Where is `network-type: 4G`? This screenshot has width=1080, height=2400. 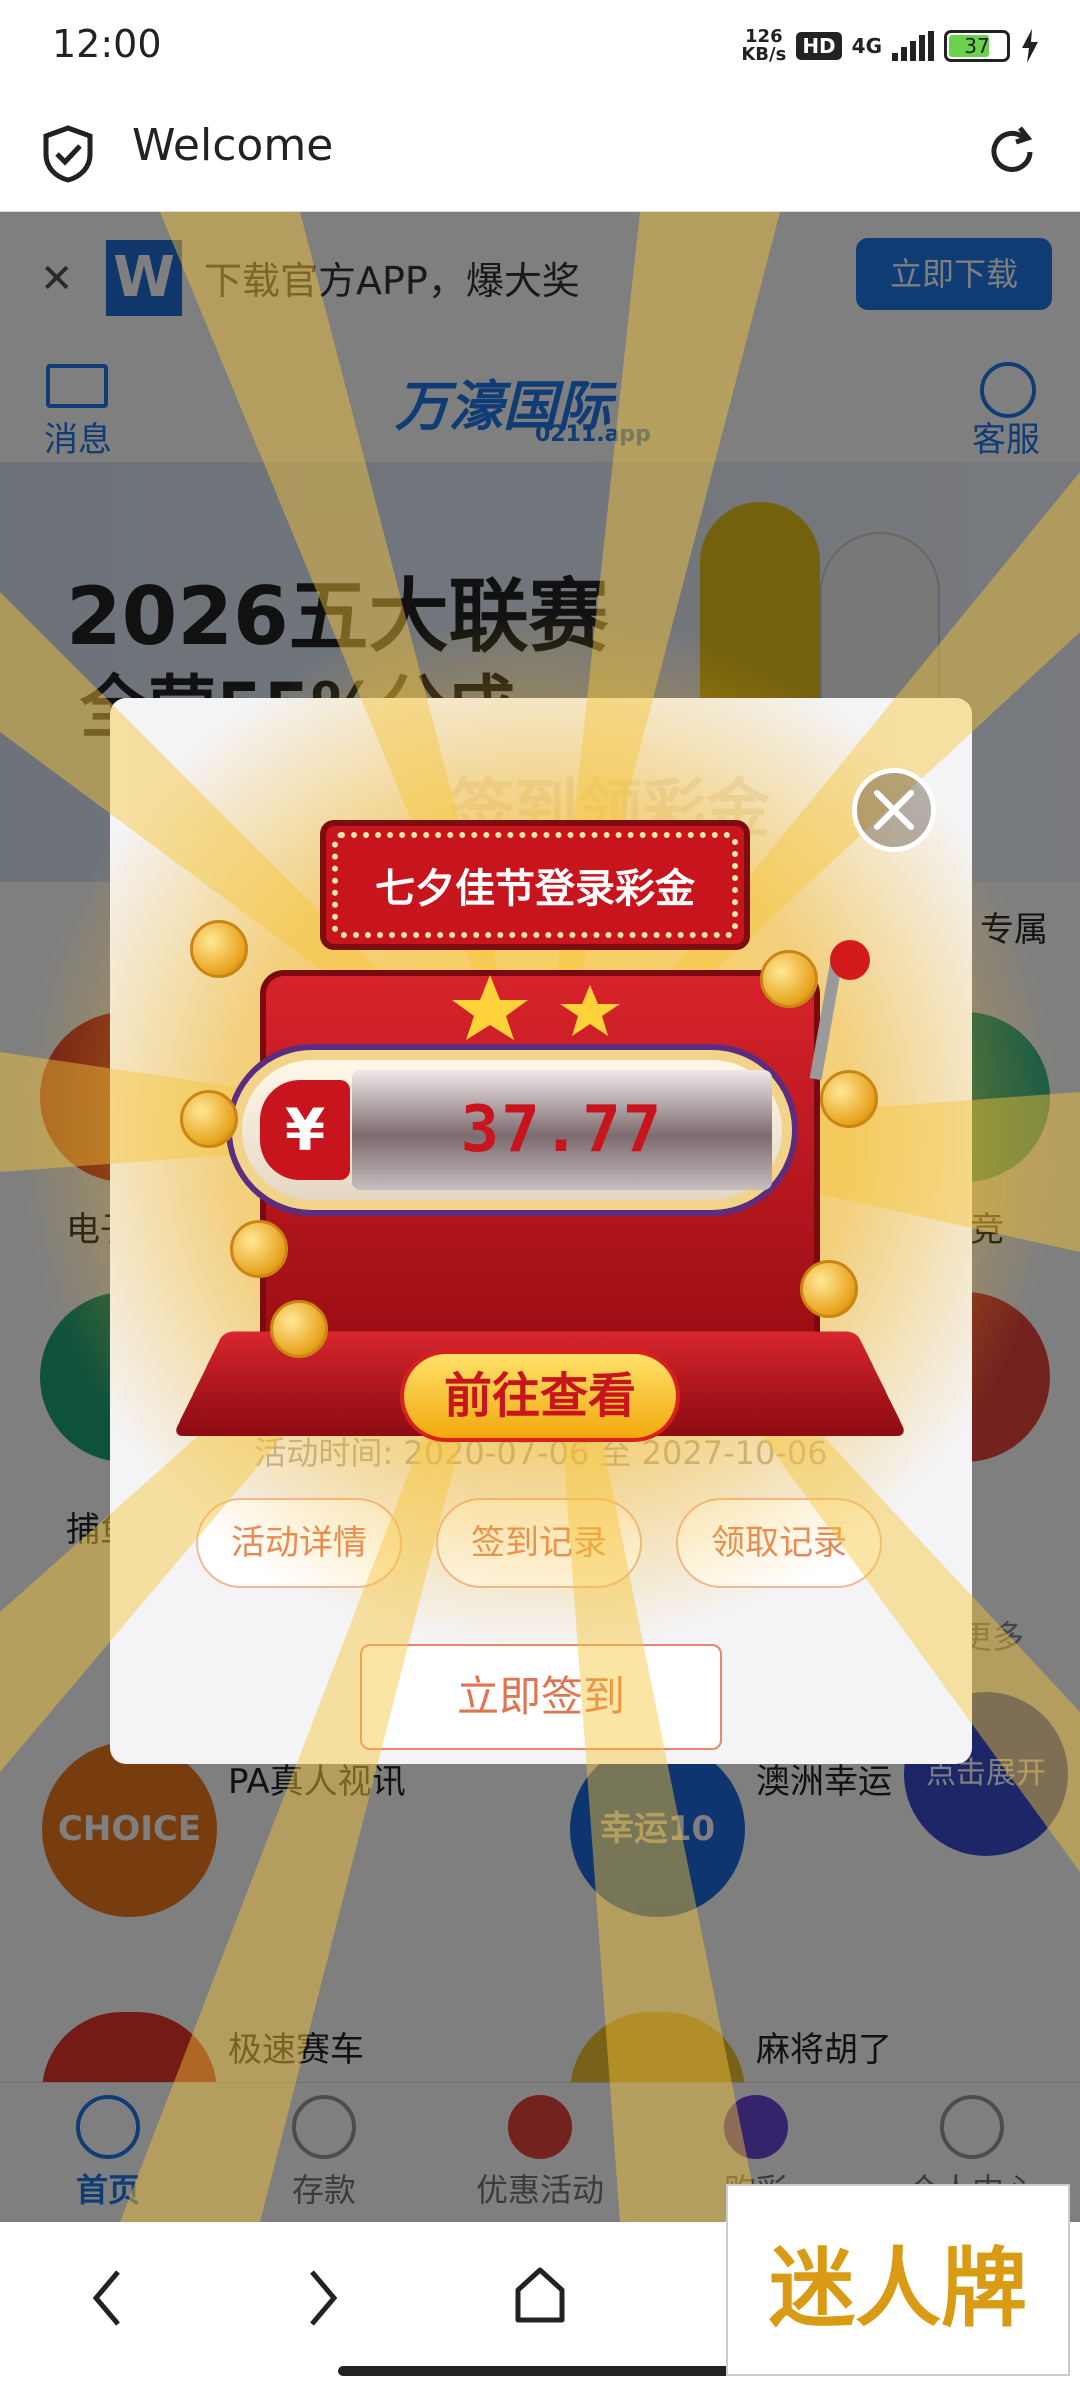
network-type: 4G is located at coordinates (866, 46).